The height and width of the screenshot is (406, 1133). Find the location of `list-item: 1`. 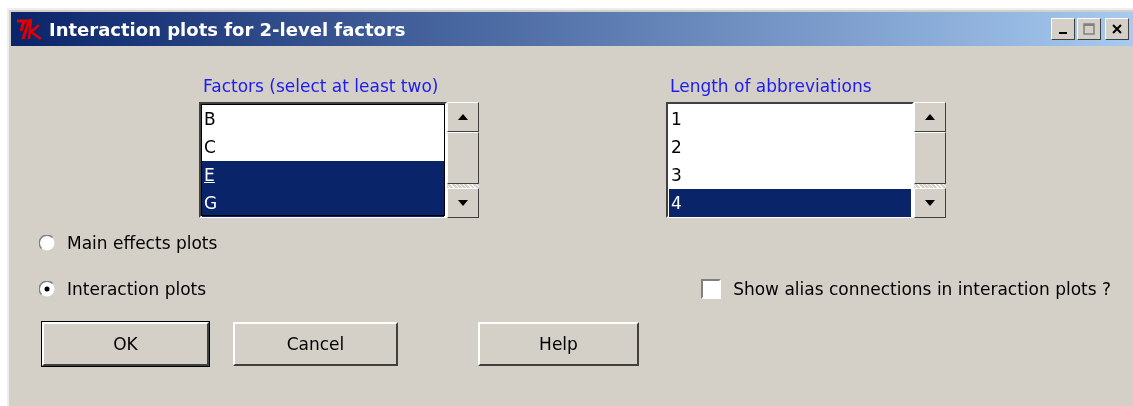

list-item: 1 is located at coordinates (790, 119).